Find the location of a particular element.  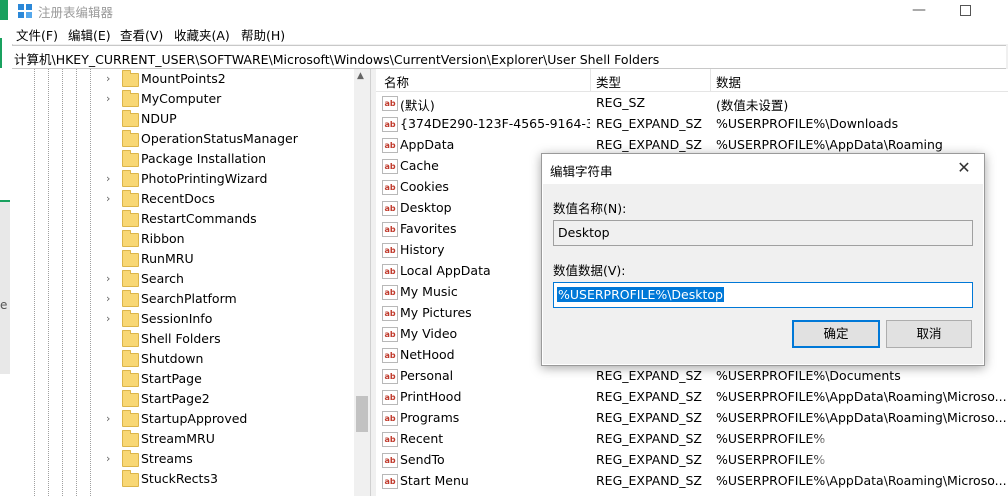

tree-item: › PhotoPrintingWizard is located at coordinates (236, 180).